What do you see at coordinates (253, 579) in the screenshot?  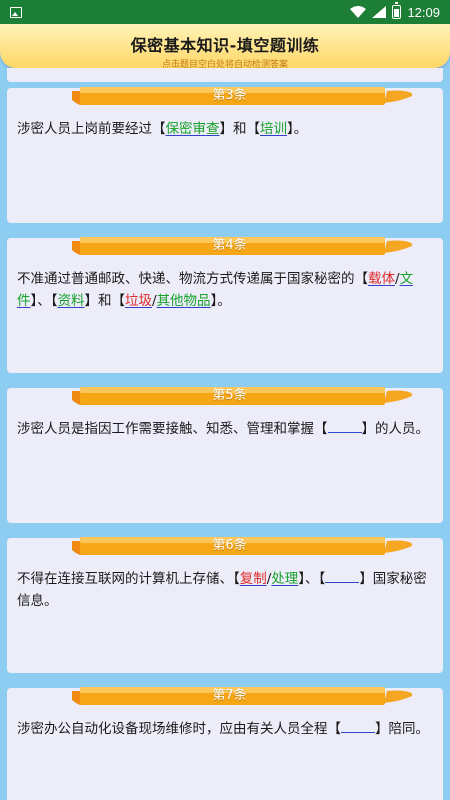 I see `answer-text: 复制` at bounding box center [253, 579].